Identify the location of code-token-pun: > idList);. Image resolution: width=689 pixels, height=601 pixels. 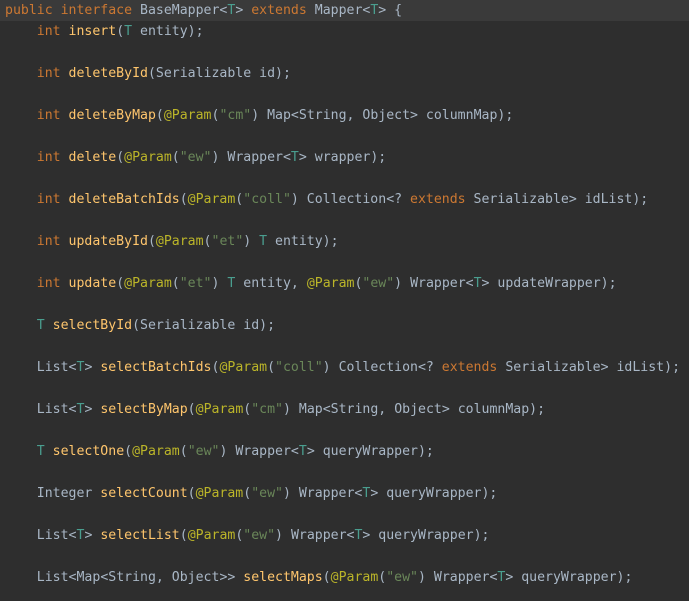
(608, 199).